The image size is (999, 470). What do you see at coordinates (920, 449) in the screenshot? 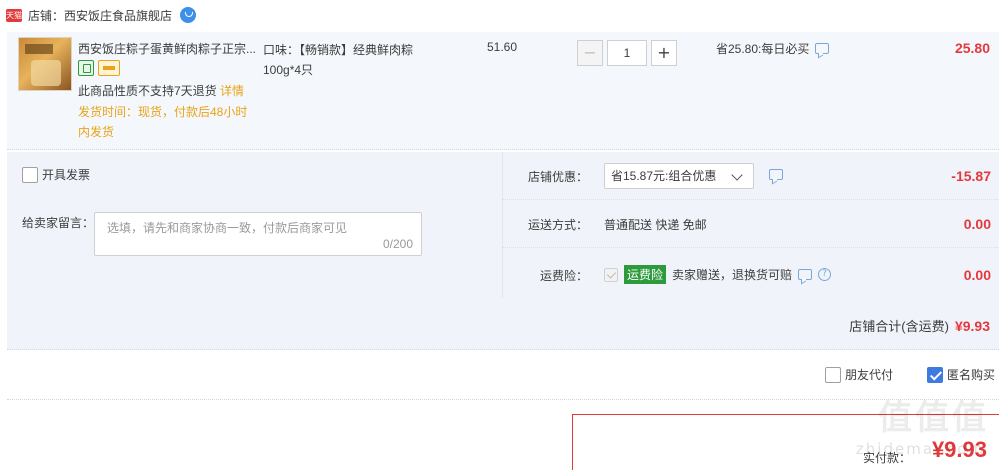
I see `site-watermark-url: zhidemai.com` at bounding box center [920, 449].